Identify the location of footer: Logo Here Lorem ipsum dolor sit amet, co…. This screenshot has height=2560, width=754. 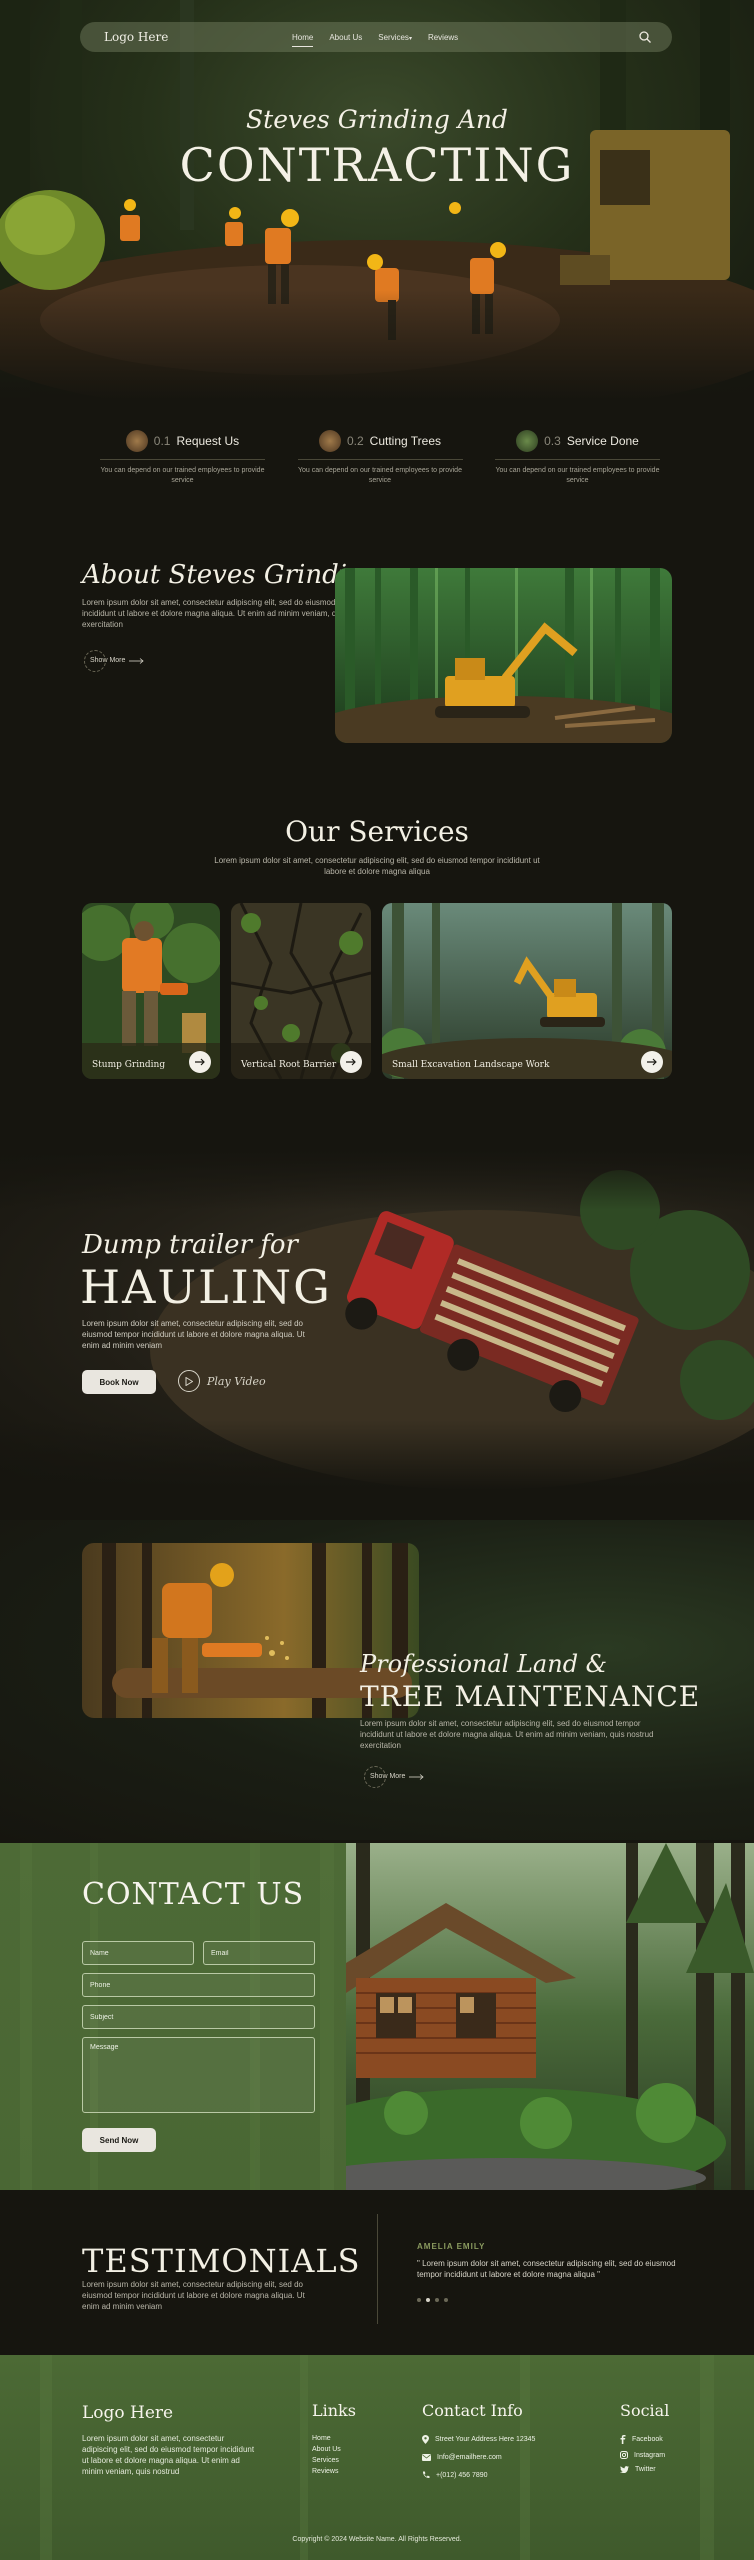
(377, 2457).